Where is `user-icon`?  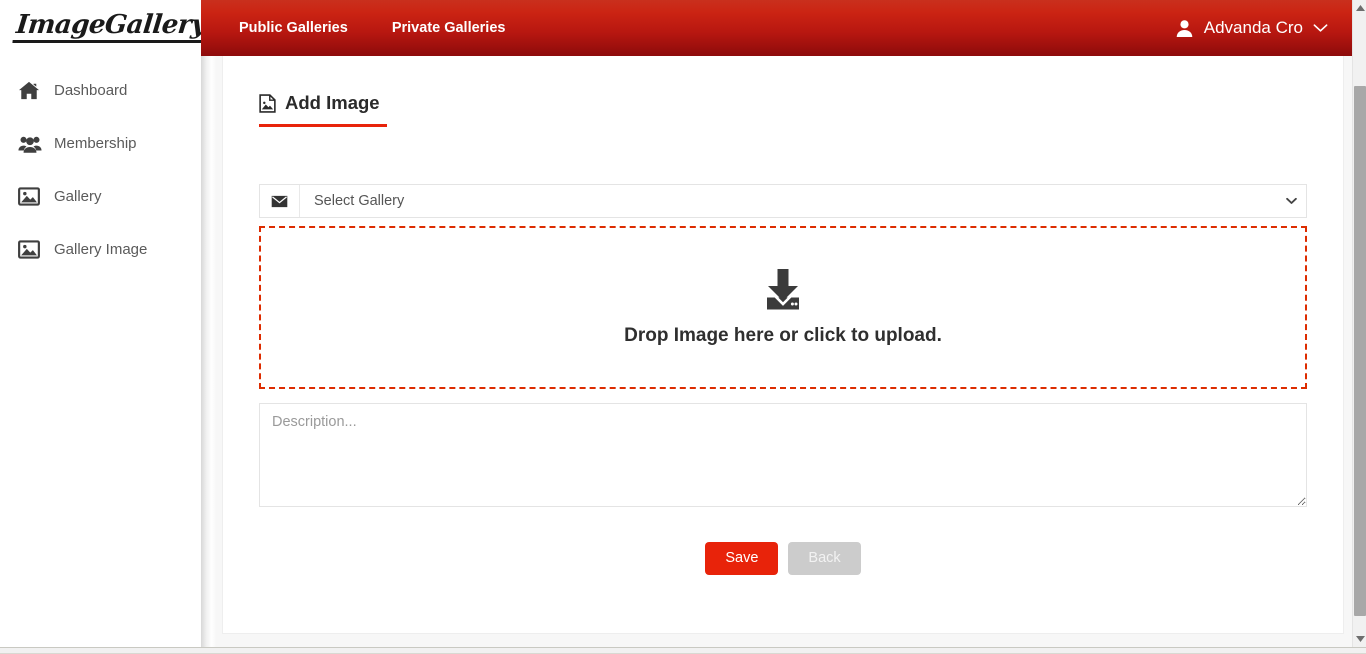 user-icon is located at coordinates (1184, 28).